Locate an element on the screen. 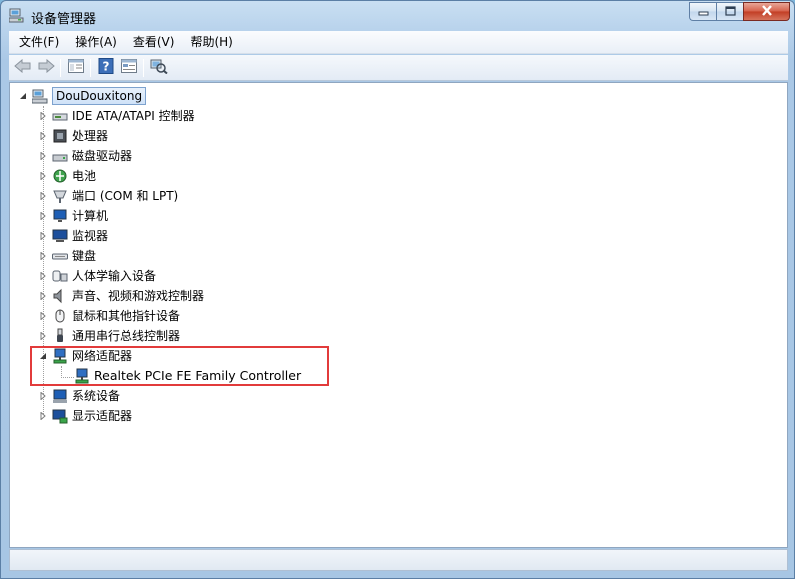  port-icon is located at coordinates (60, 196).